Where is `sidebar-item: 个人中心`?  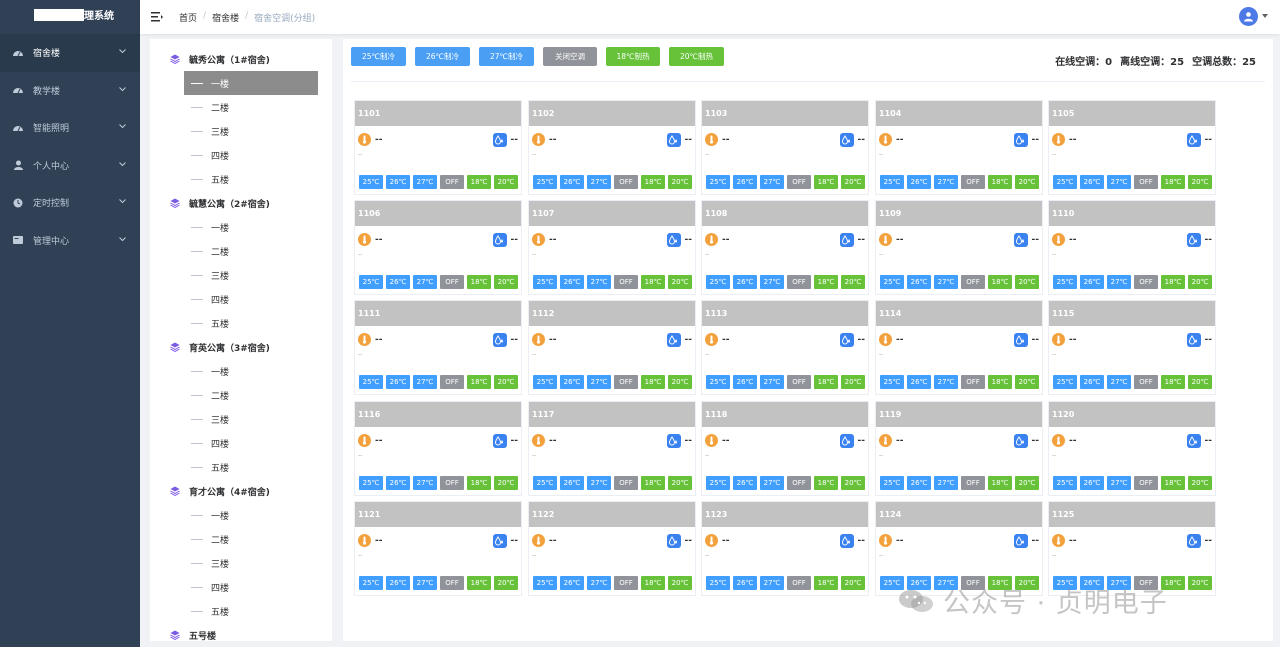
sidebar-item: 个人中心 is located at coordinates (70, 166).